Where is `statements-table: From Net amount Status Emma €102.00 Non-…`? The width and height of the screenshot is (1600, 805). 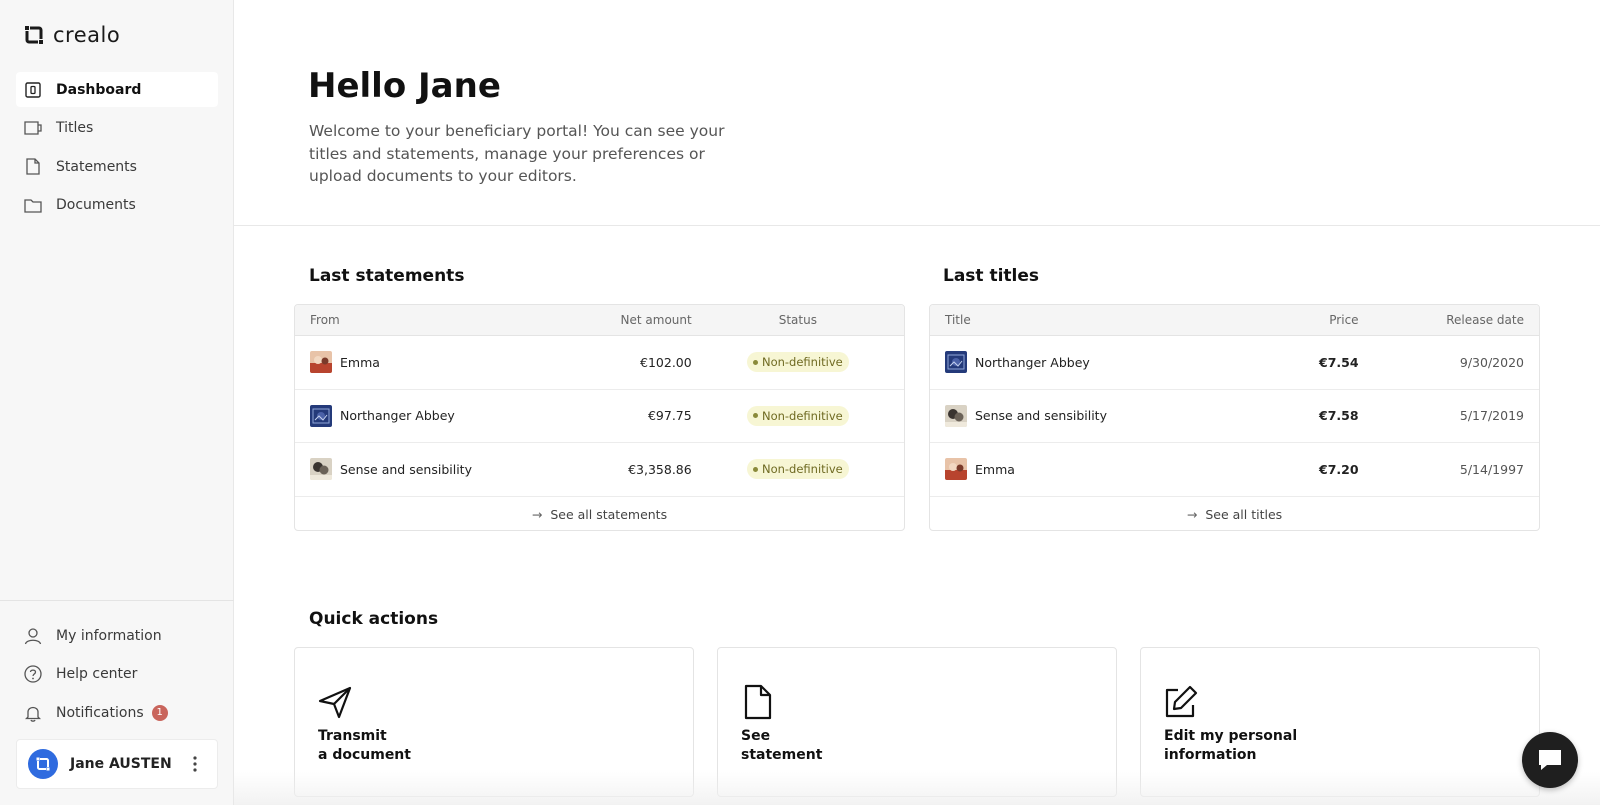
statements-table: From Net amount Status Emma €102.00 Non-… is located at coordinates (599, 417).